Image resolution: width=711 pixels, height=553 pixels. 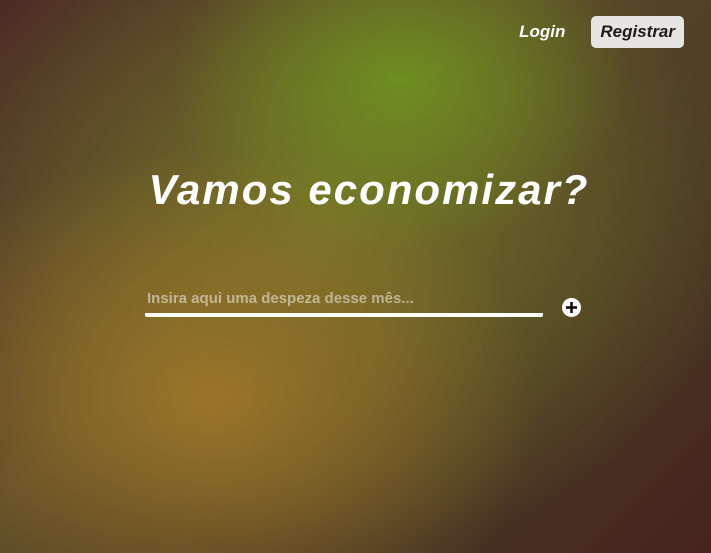 I want to click on expense-form, so click(x=365, y=303).